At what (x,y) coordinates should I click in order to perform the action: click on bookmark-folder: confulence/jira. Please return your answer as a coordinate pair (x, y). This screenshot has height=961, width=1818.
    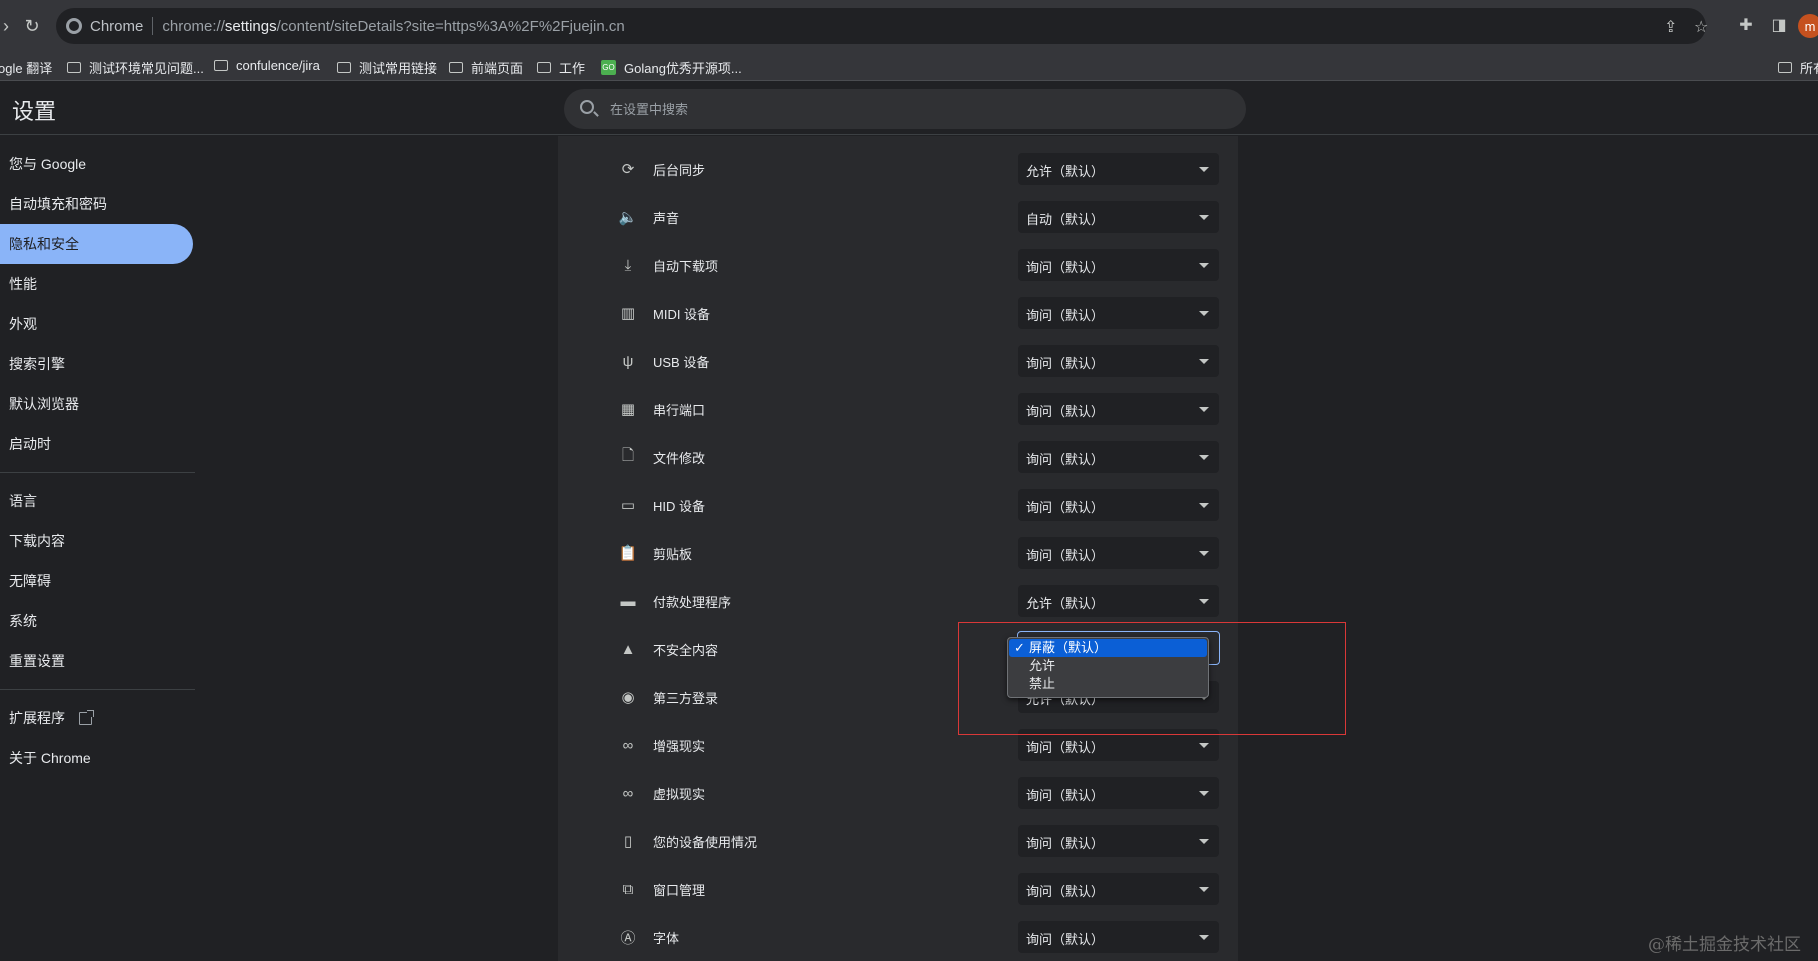
    Looking at the image, I should click on (267, 65).